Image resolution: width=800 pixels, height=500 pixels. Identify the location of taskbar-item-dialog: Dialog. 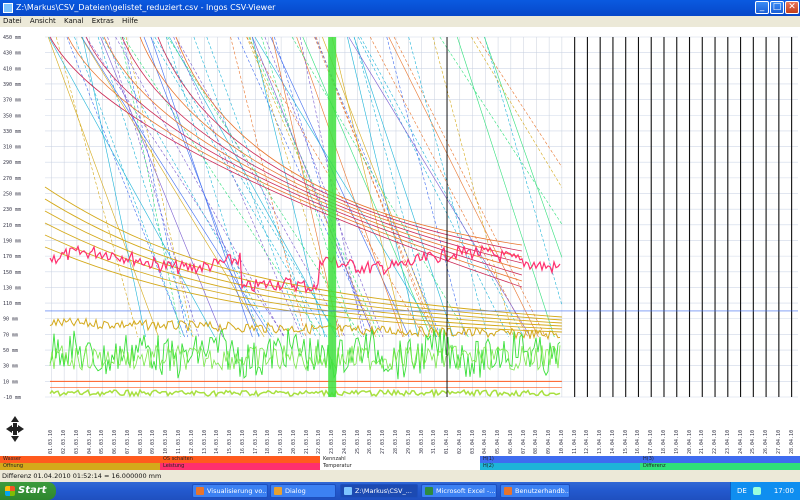
(303, 491).